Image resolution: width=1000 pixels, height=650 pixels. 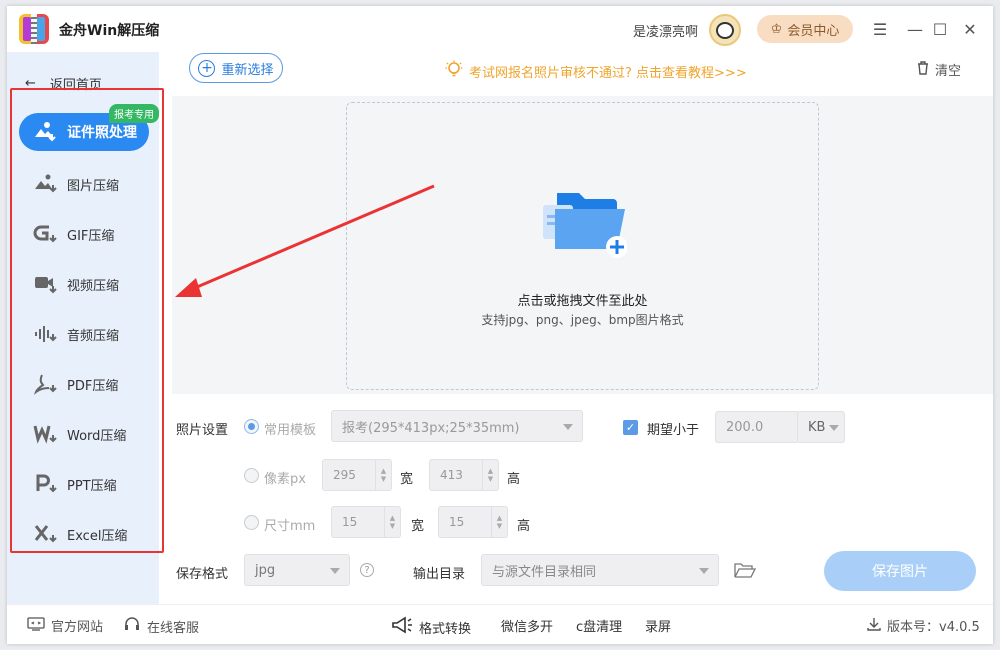 What do you see at coordinates (725, 30) in the screenshot?
I see `avatar` at bounding box center [725, 30].